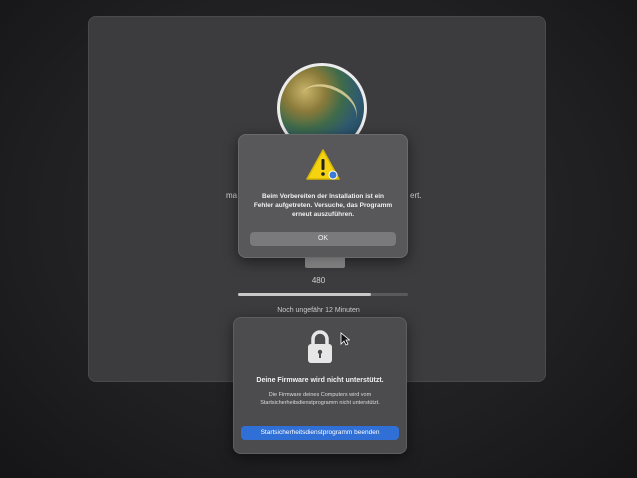 Image resolution: width=637 pixels, height=478 pixels. What do you see at coordinates (327, 107) in the screenshot?
I see `badge-road` at bounding box center [327, 107].